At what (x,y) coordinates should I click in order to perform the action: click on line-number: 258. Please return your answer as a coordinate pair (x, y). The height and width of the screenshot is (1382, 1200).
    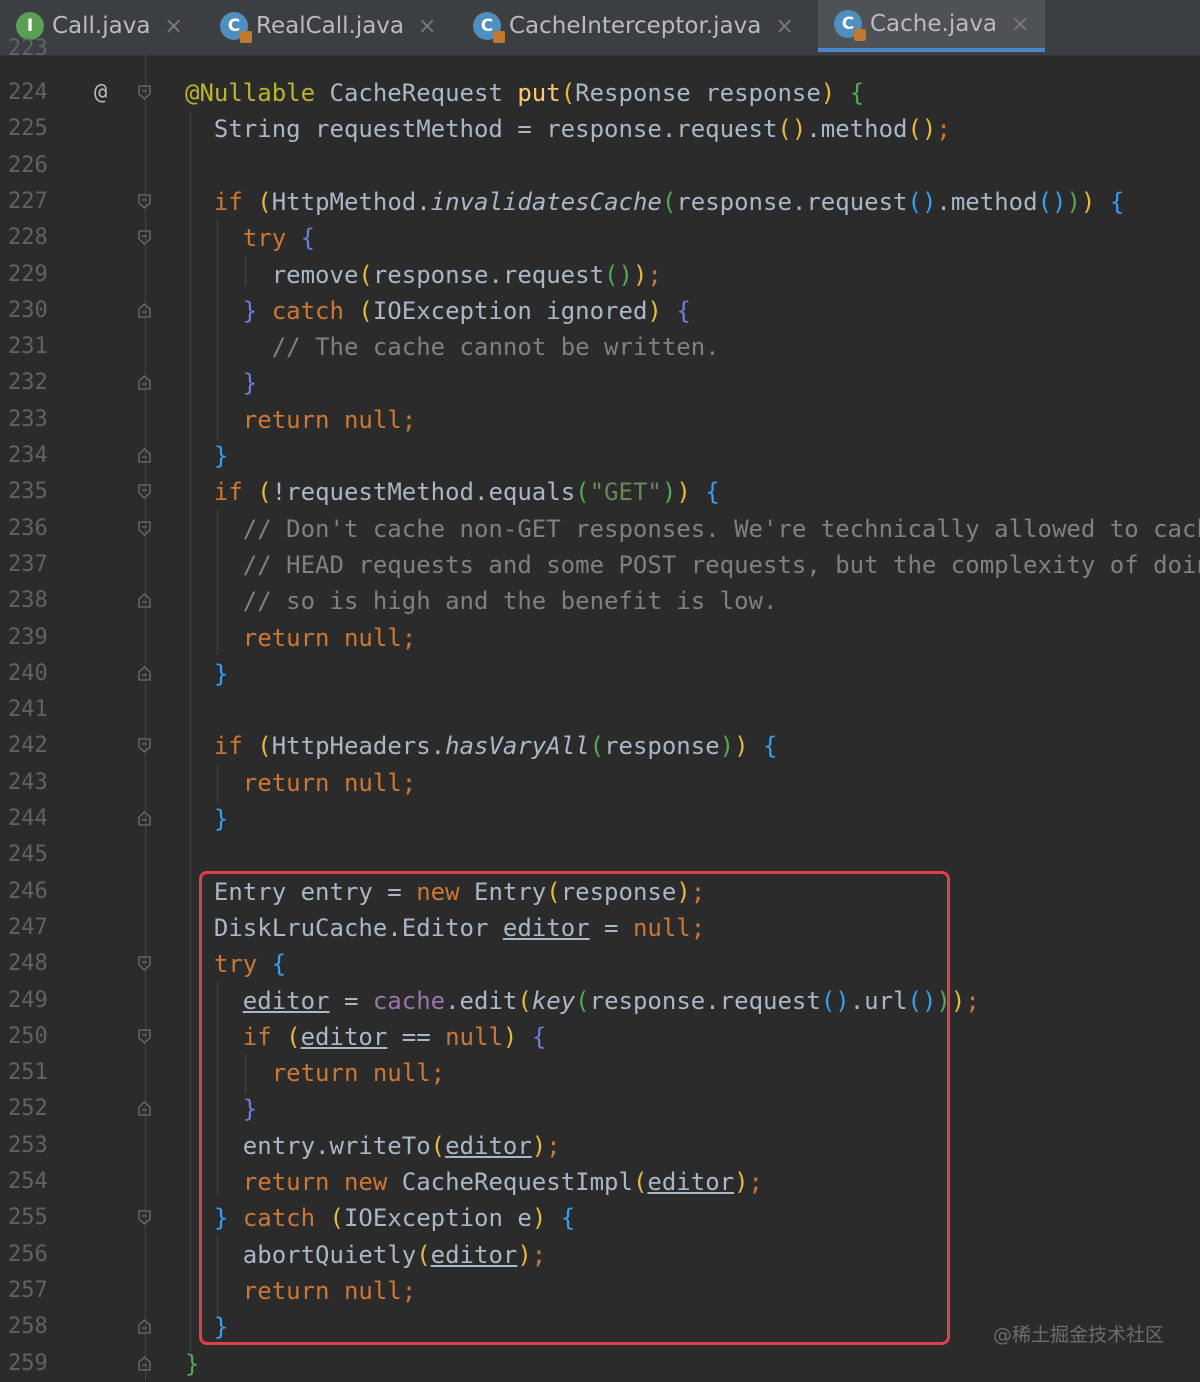
    Looking at the image, I should click on (28, 1327).